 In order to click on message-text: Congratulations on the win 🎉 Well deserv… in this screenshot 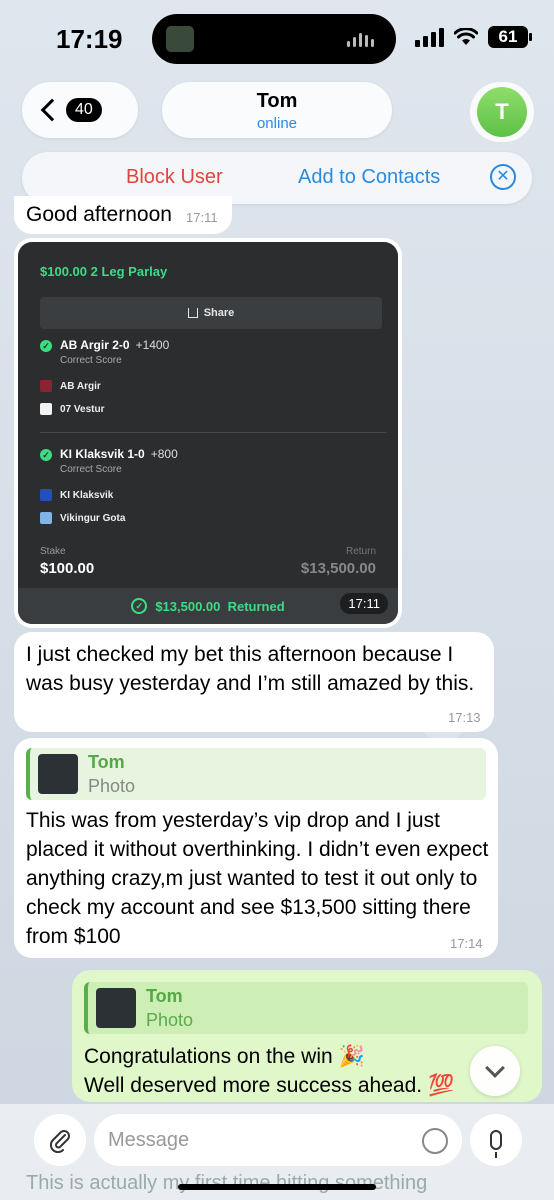, I will do `click(269, 1071)`.